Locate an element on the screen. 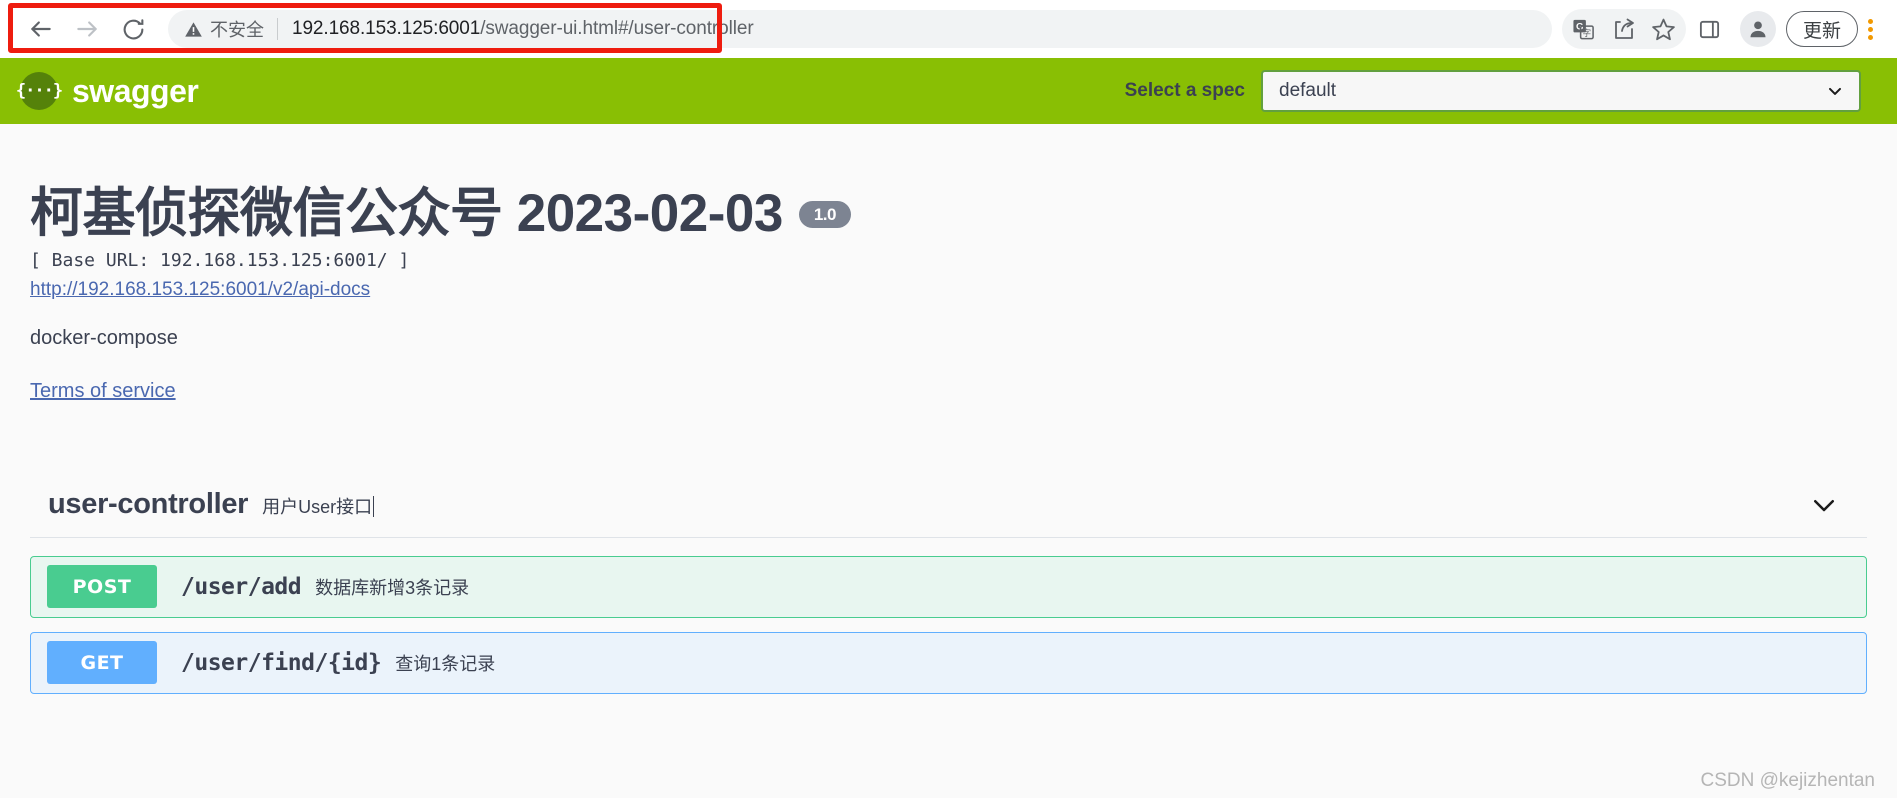  reload-icon is located at coordinates (133, 28).